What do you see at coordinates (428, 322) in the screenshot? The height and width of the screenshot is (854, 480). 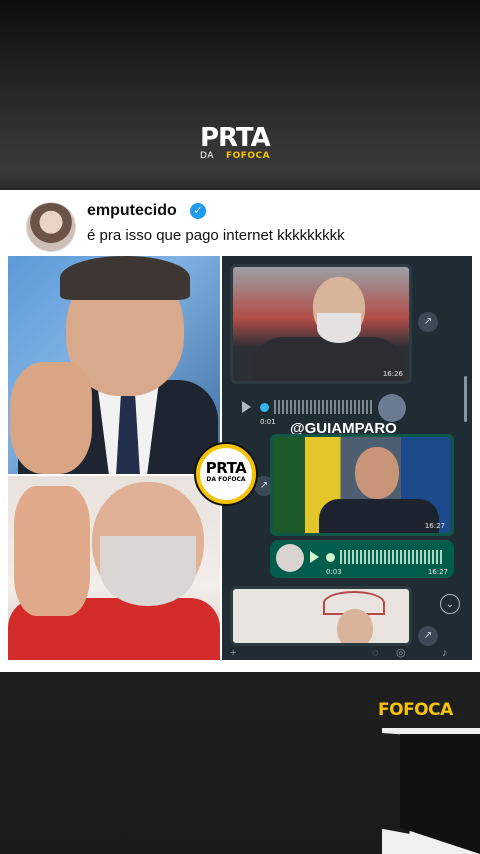 I see `share-icon: ↗` at bounding box center [428, 322].